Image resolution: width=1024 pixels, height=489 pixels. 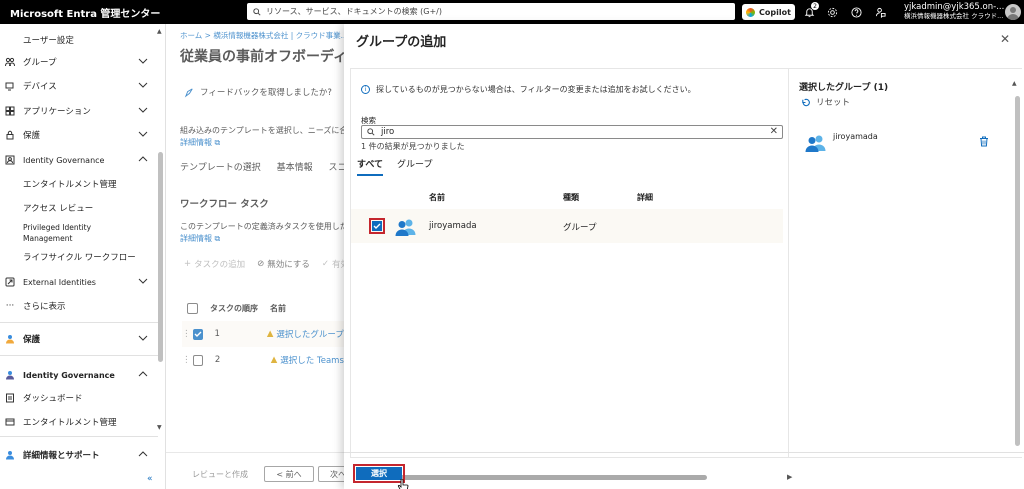 I want to click on column-header-name: 名前, so click(x=437, y=197).